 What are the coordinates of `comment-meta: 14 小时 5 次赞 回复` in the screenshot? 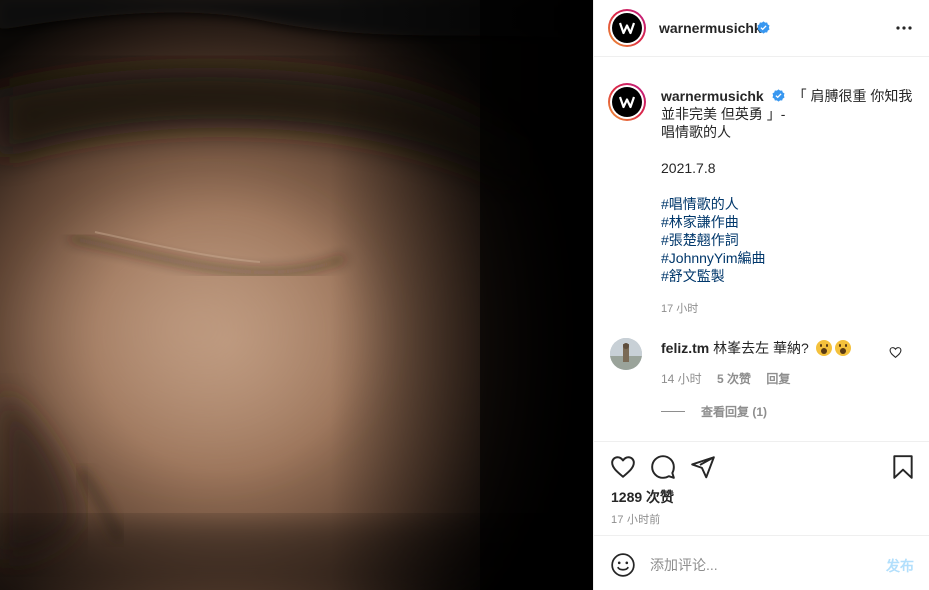 It's located at (731, 378).